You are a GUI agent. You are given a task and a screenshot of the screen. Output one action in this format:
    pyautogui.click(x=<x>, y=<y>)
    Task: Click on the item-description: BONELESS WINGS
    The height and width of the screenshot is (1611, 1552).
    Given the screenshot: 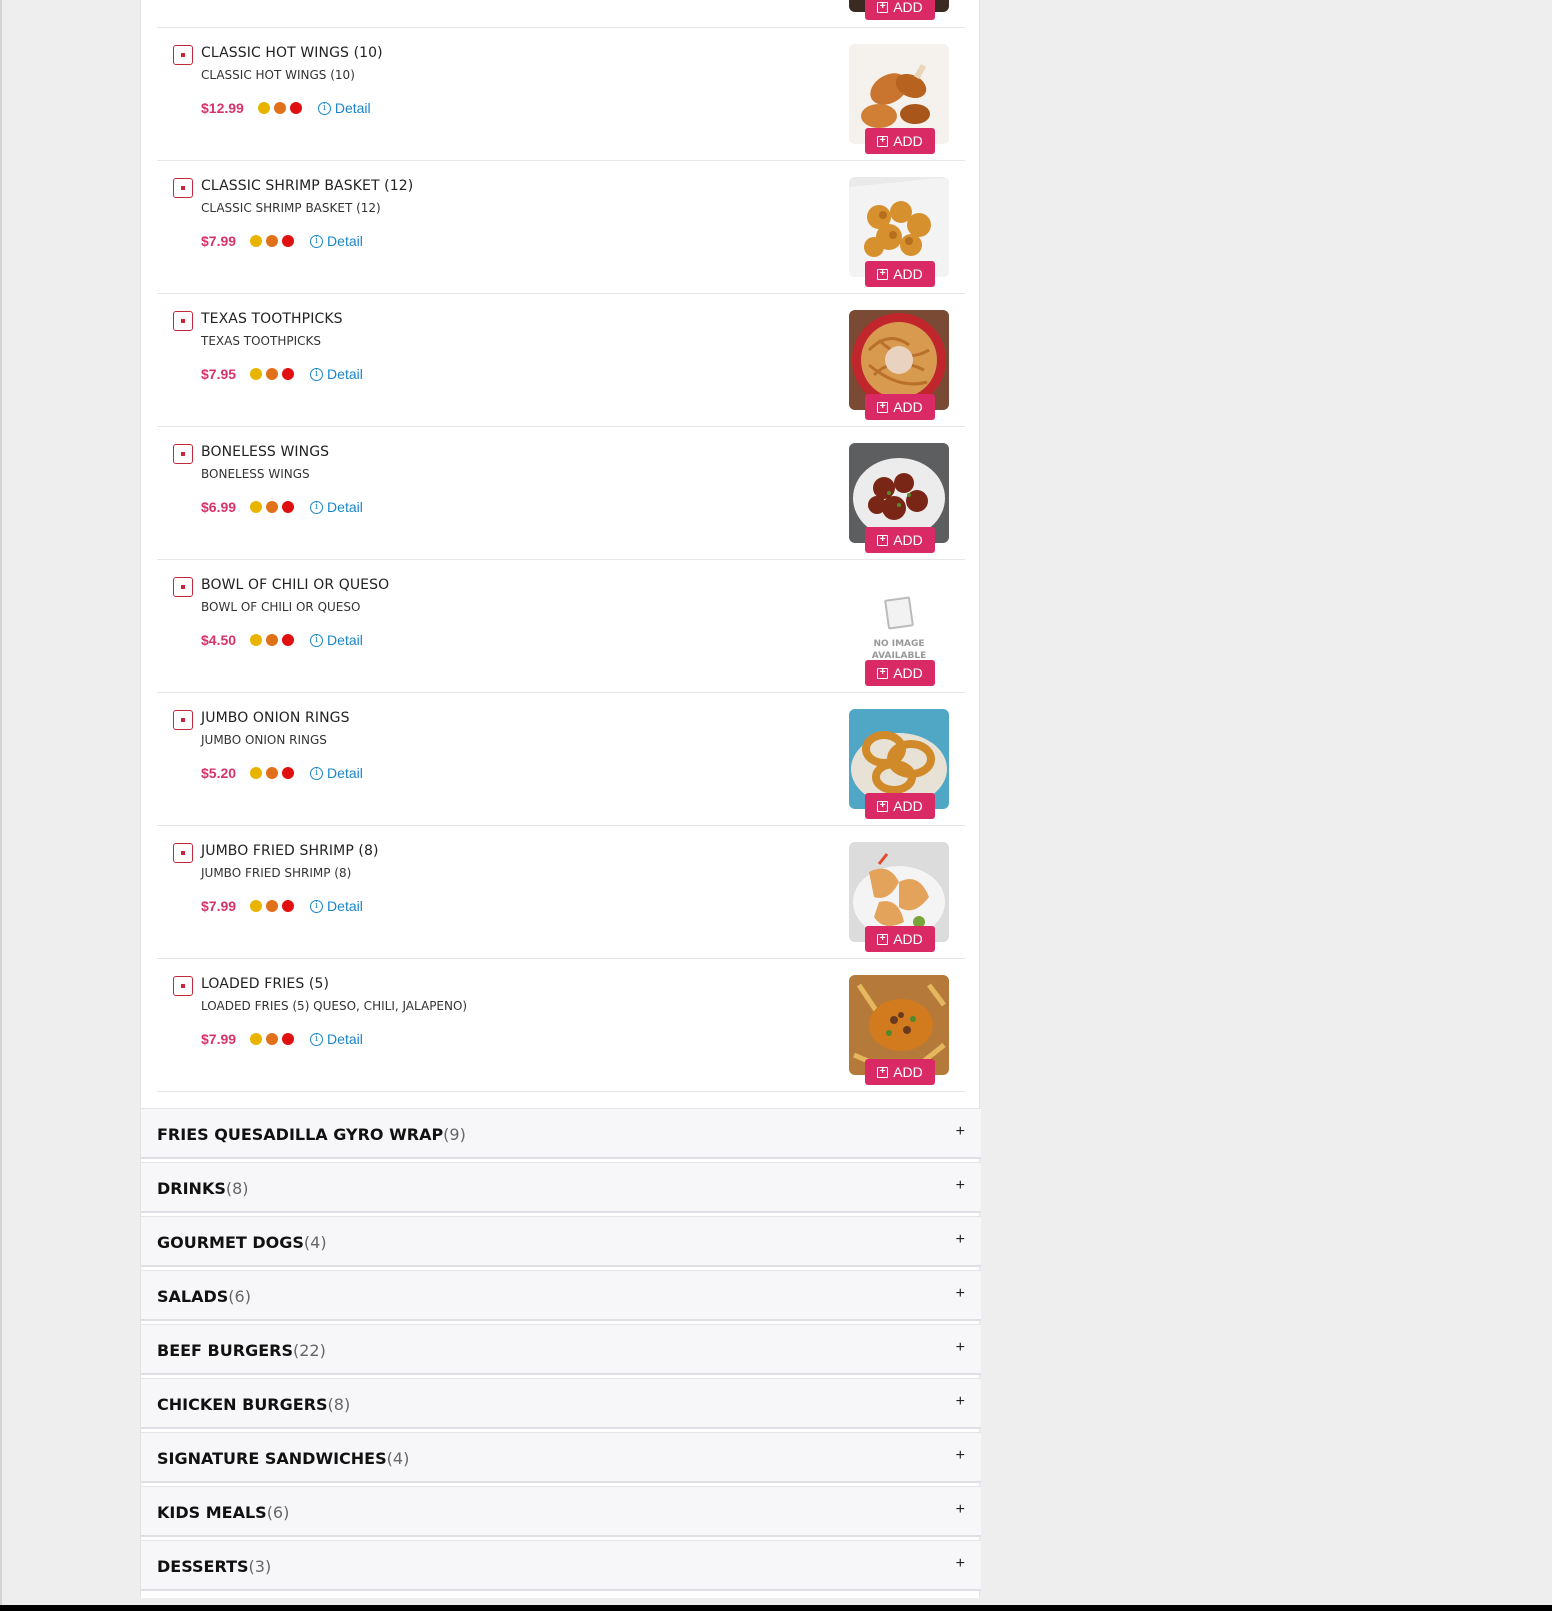 What is the action you would take?
    pyautogui.click(x=255, y=474)
    